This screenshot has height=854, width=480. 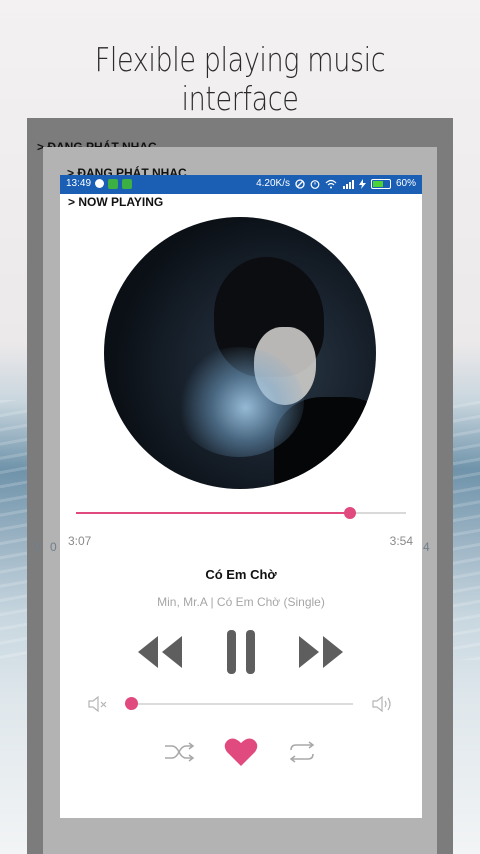 What do you see at coordinates (127, 183) in the screenshot?
I see `android-icon` at bounding box center [127, 183].